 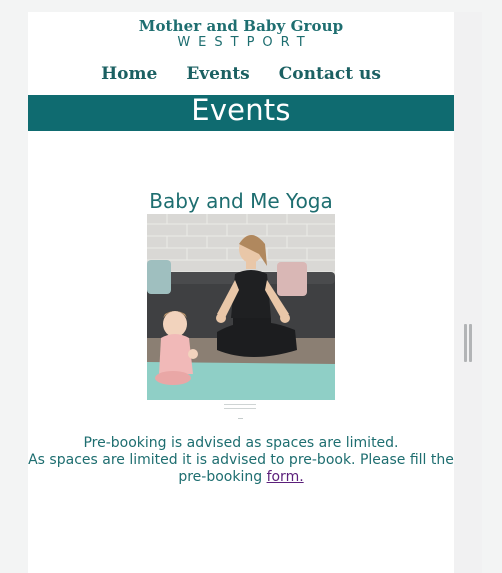 What do you see at coordinates (241, 201) in the screenshot?
I see `event-title: Baby and Me Yoga` at bounding box center [241, 201].